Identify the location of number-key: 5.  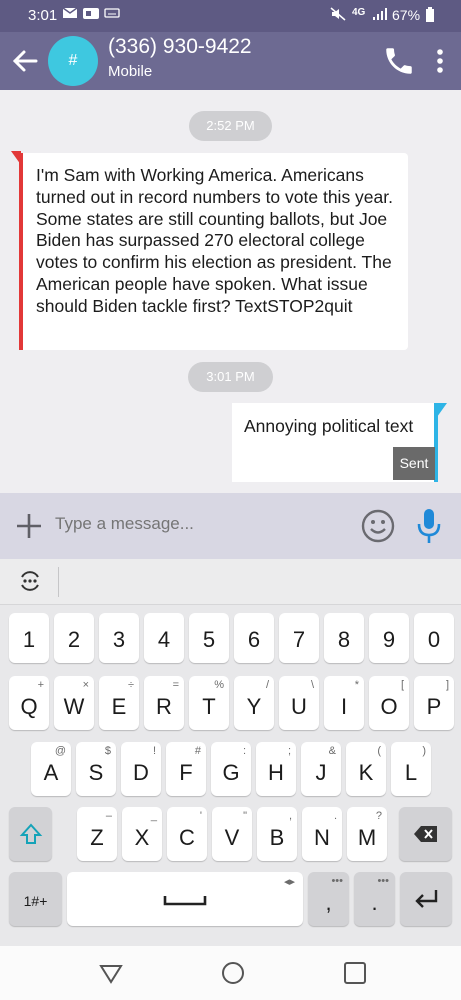
(209, 638).